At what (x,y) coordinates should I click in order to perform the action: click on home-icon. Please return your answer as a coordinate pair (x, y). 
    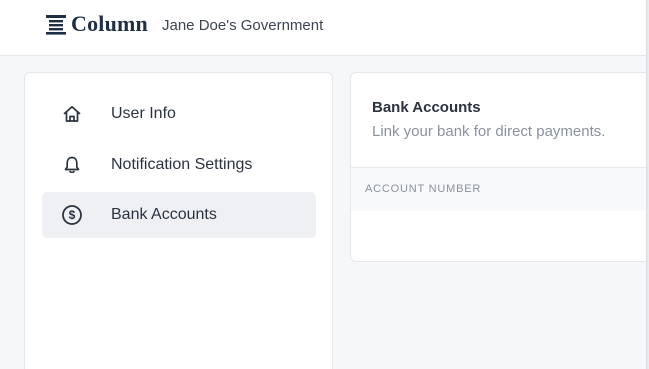
    Looking at the image, I should click on (72, 114).